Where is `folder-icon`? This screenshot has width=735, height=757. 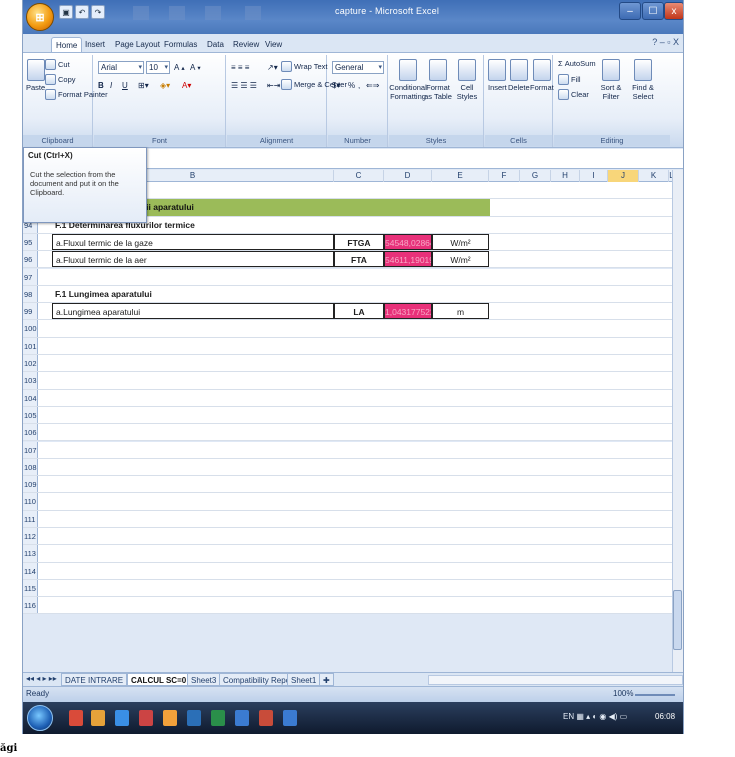 folder-icon is located at coordinates (170, 718).